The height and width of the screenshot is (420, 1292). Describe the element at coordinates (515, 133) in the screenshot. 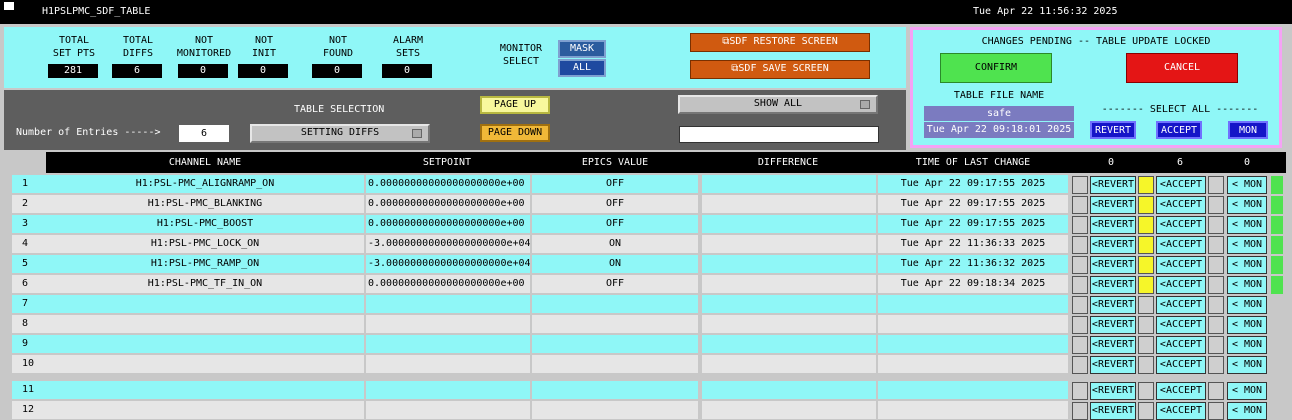

I see `page-down-button: PAGE DOWN` at that location.